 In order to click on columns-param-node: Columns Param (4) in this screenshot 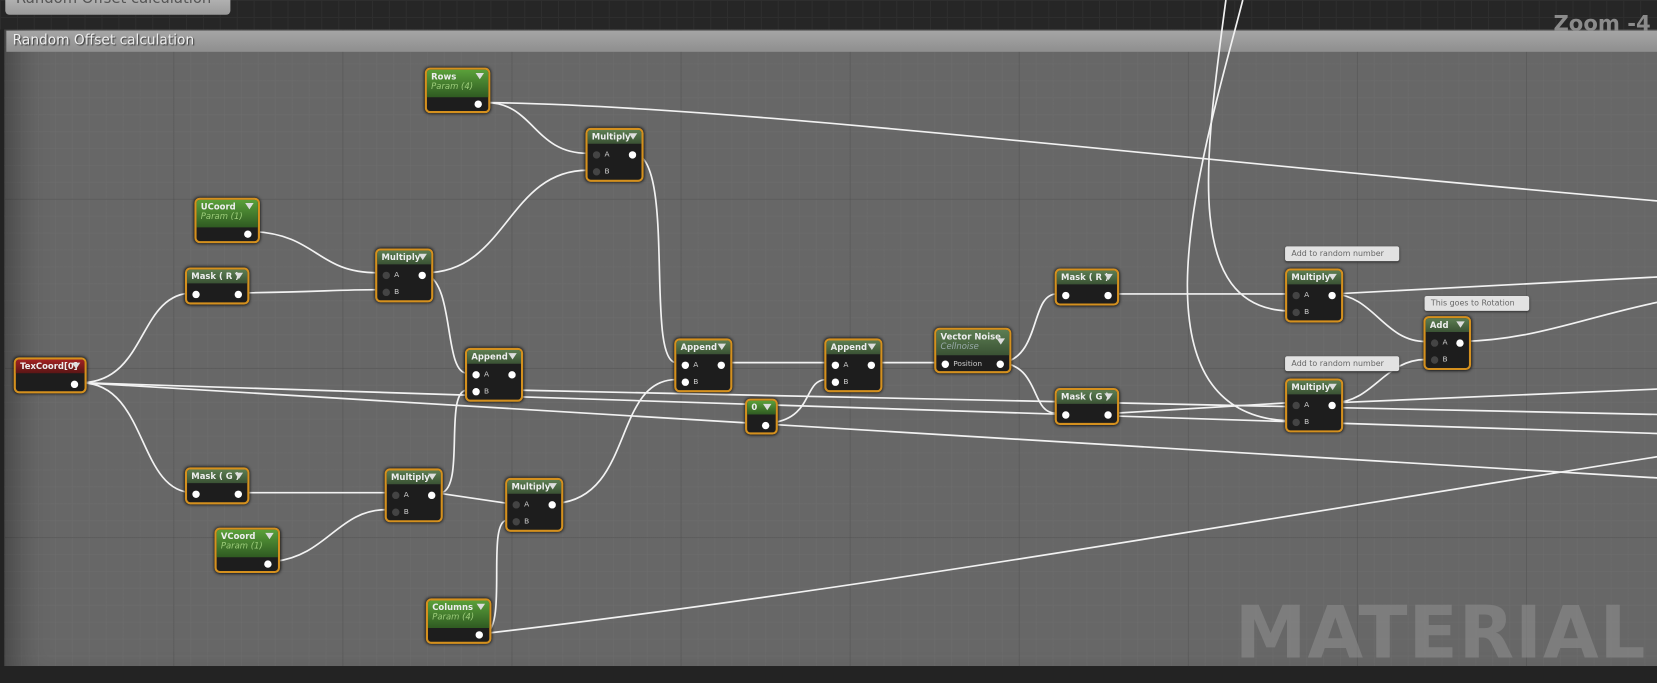, I will do `click(458, 621)`.